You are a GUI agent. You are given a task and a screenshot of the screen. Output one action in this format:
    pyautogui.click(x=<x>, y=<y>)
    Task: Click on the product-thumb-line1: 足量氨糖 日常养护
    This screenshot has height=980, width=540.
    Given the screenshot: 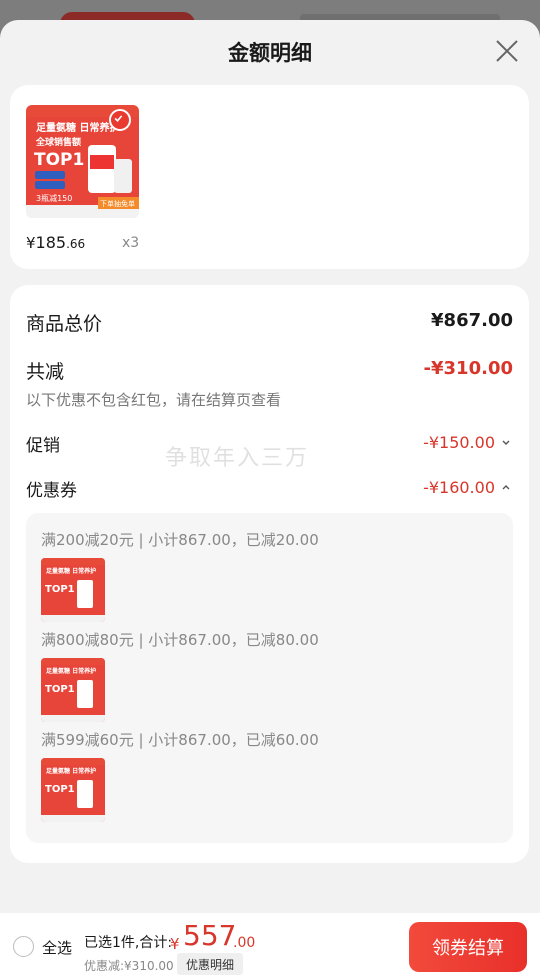 What is the action you would take?
    pyautogui.click(x=77, y=127)
    